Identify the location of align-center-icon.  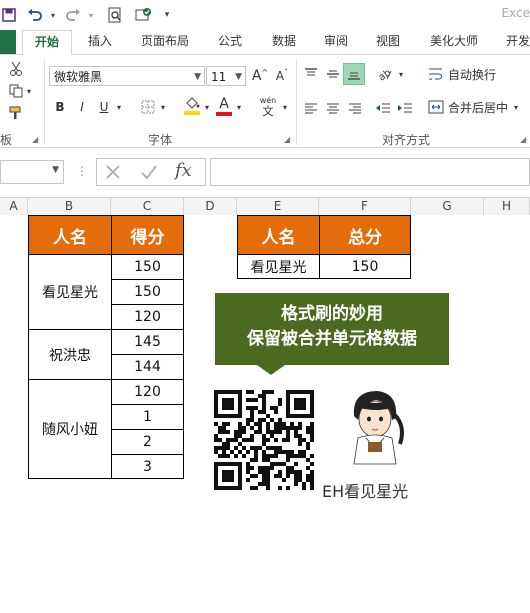
(333, 108).